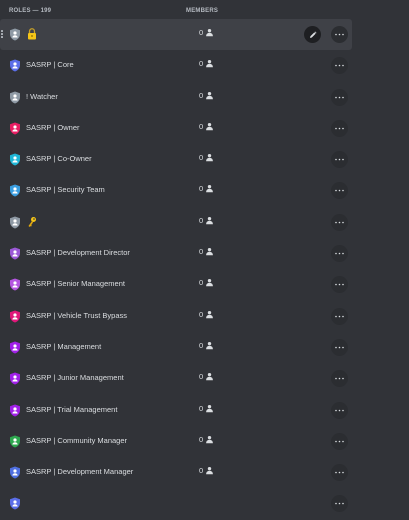 Image resolution: width=409 pixels, height=520 pixels. What do you see at coordinates (75, 284) in the screenshot?
I see `role-name: SASRP | Senior Management` at bounding box center [75, 284].